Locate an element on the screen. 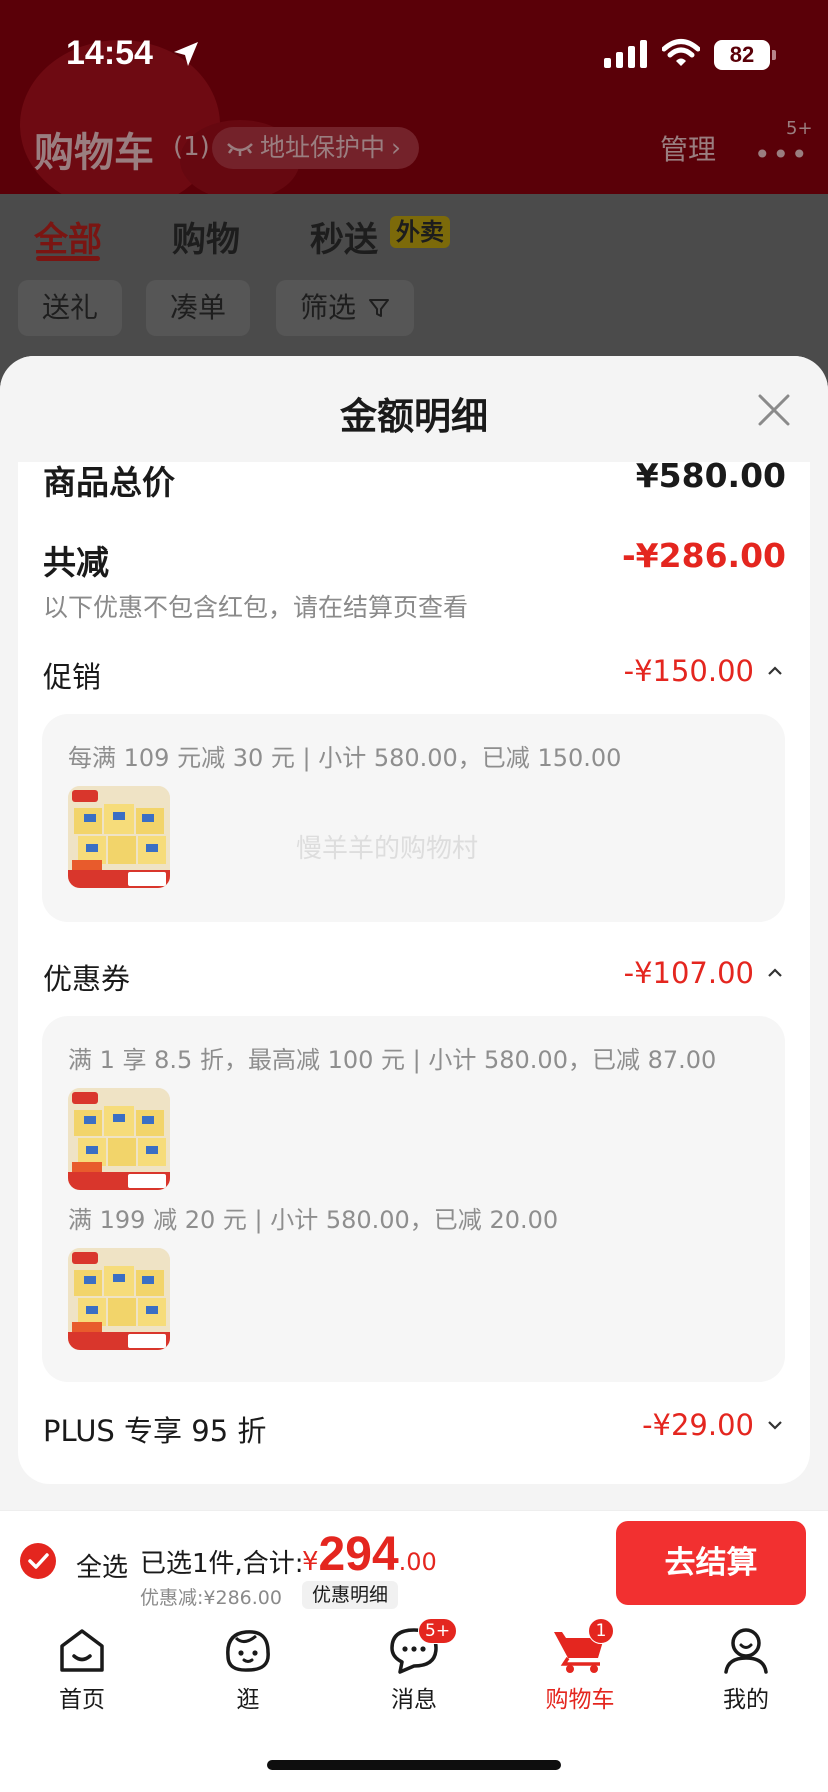 The width and height of the screenshot is (828, 1792). filter-gift: 送礼 is located at coordinates (70, 308).